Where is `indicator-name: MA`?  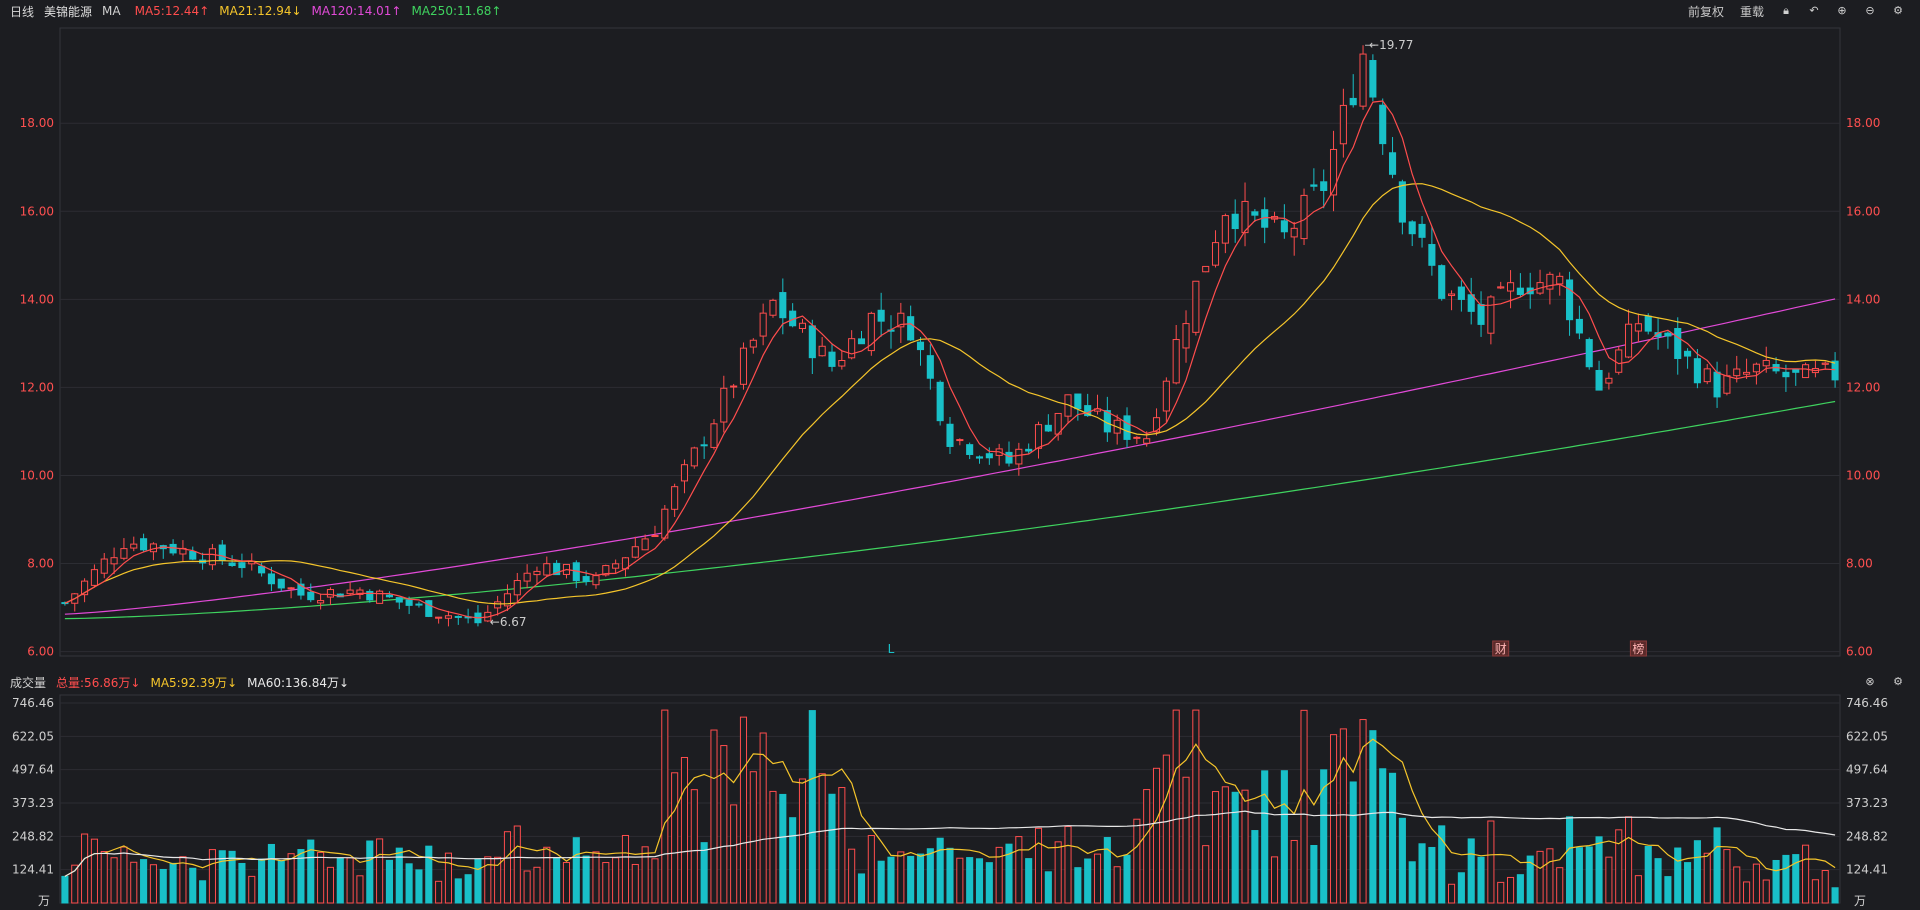 indicator-name: MA is located at coordinates (111, 11).